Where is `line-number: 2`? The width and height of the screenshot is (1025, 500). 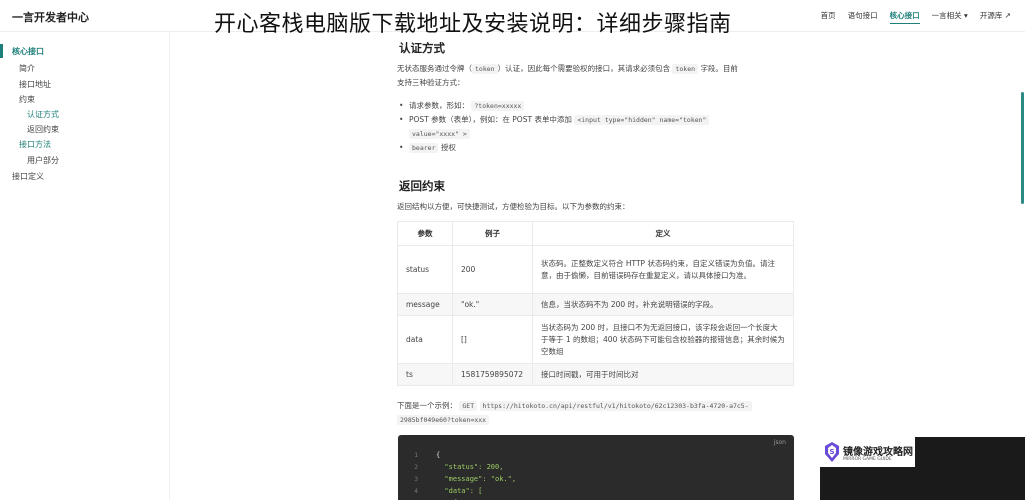
line-number: 2 is located at coordinates (416, 467).